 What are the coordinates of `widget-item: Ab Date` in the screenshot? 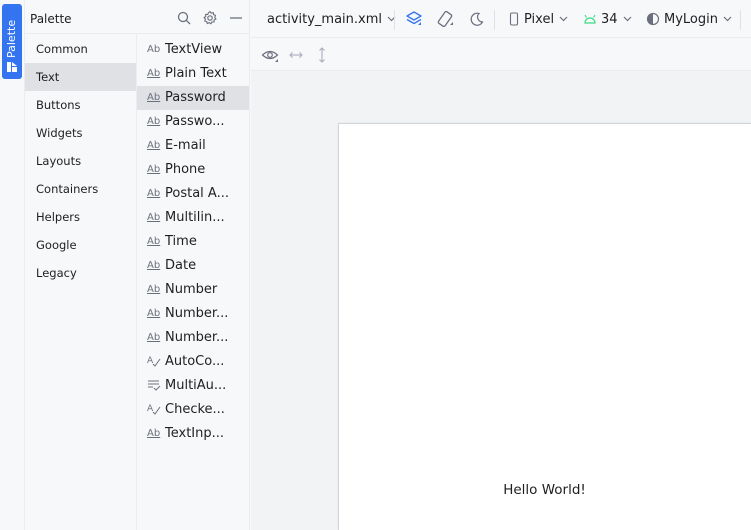 It's located at (193, 266).